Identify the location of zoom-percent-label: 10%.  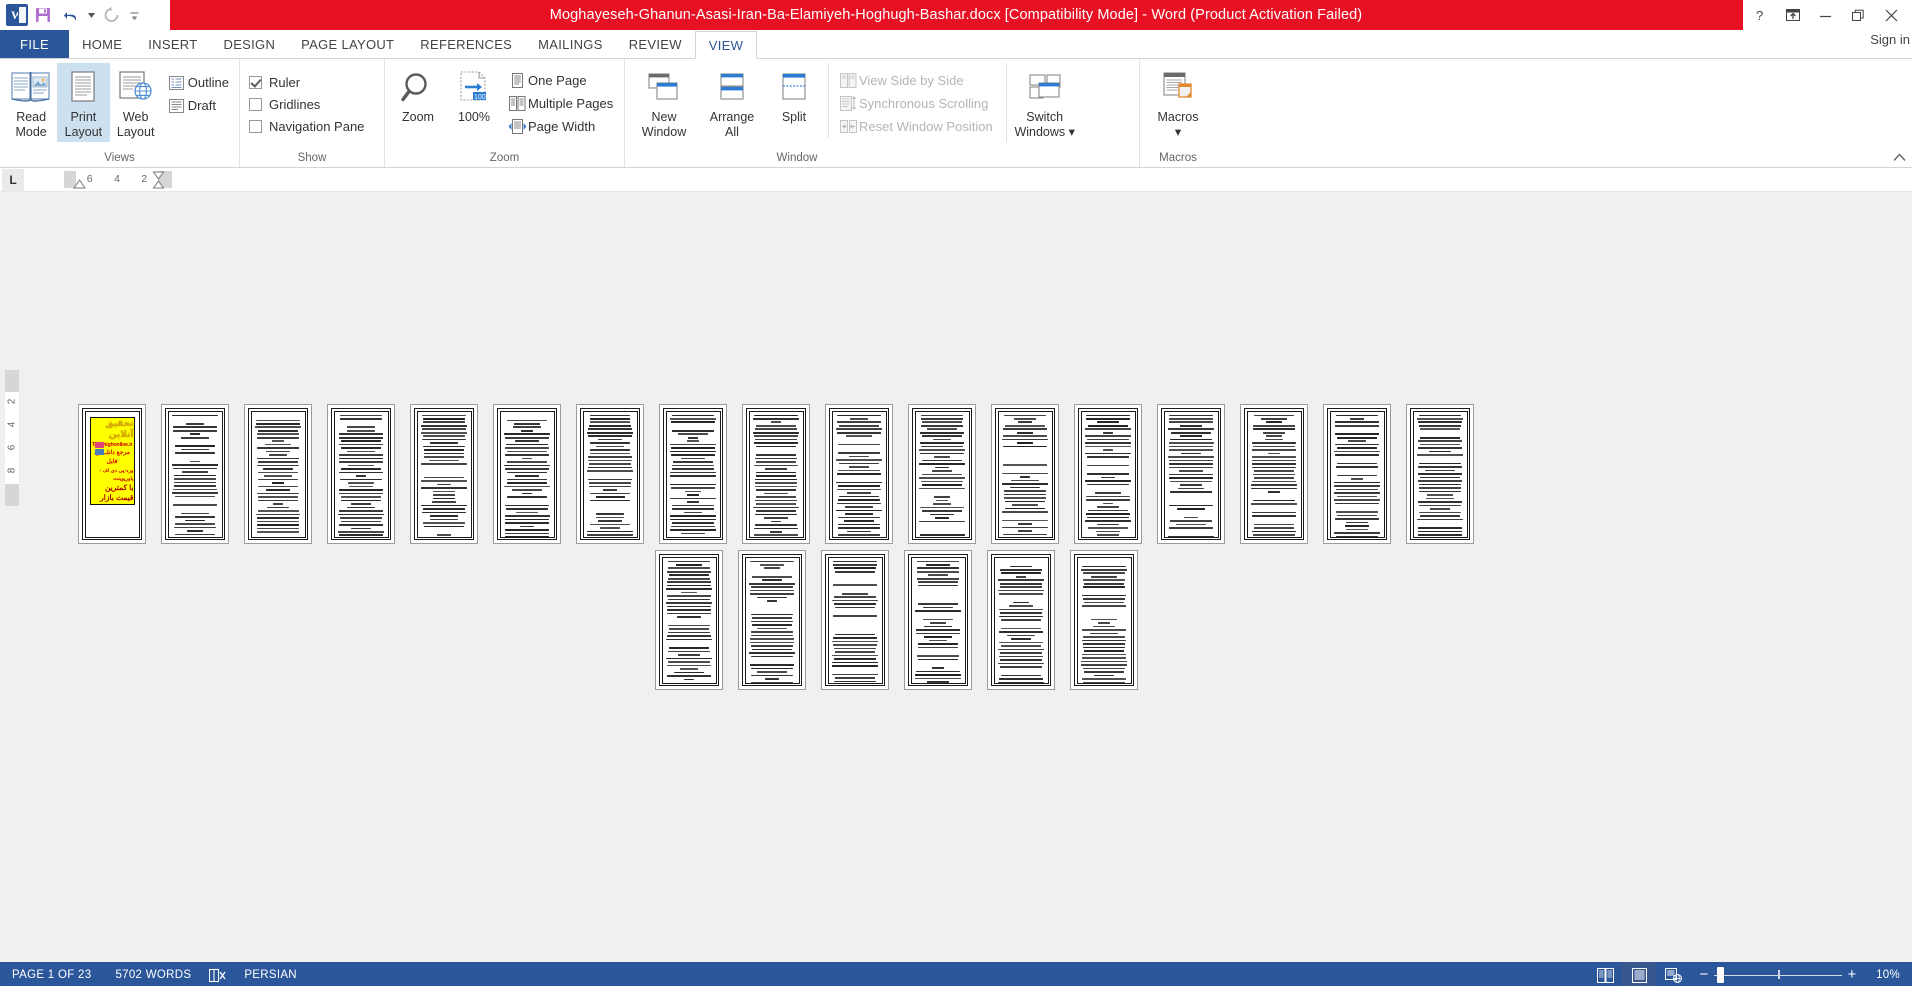
(1890, 975).